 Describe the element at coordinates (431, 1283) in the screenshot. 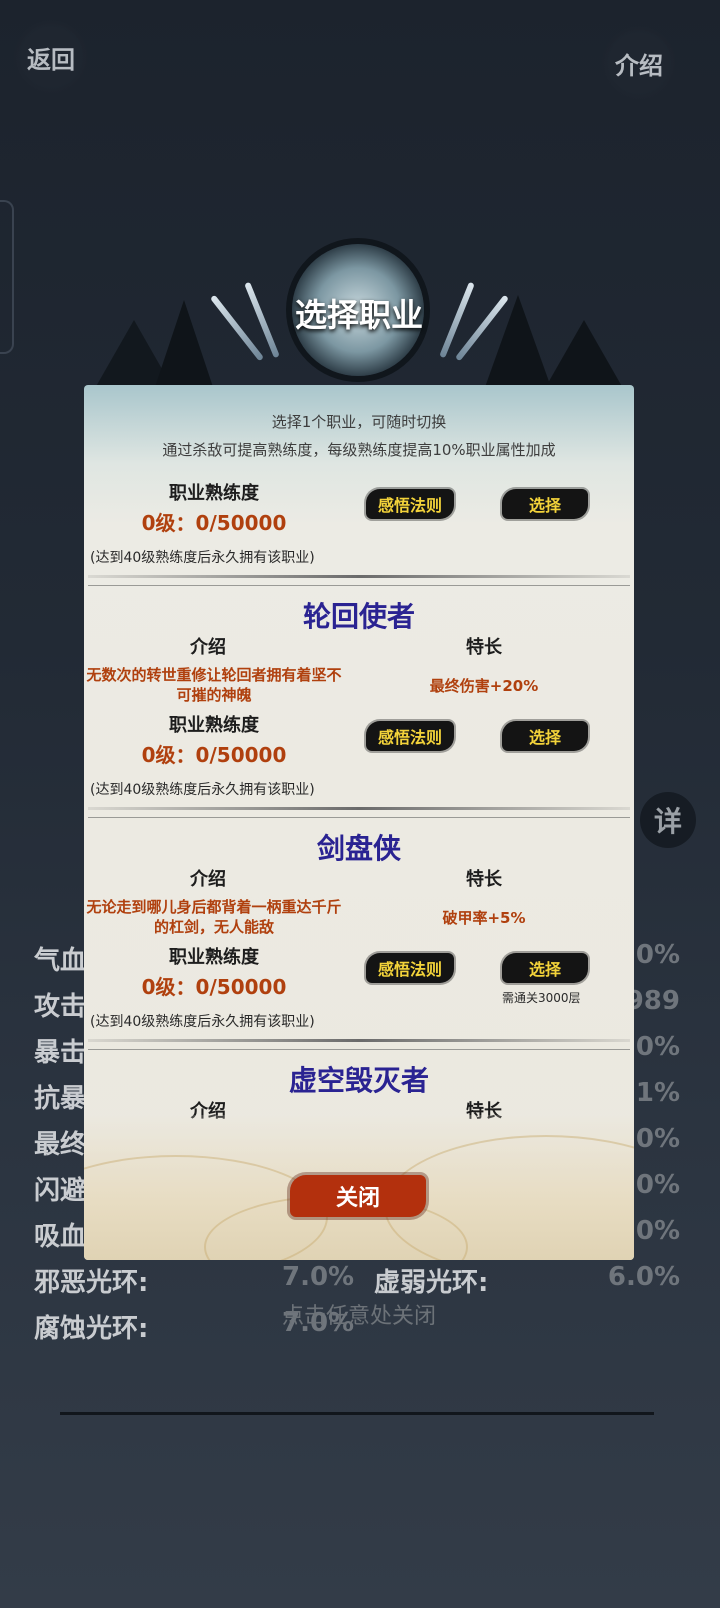

I see `stat-name: 虚弱光环:` at that location.